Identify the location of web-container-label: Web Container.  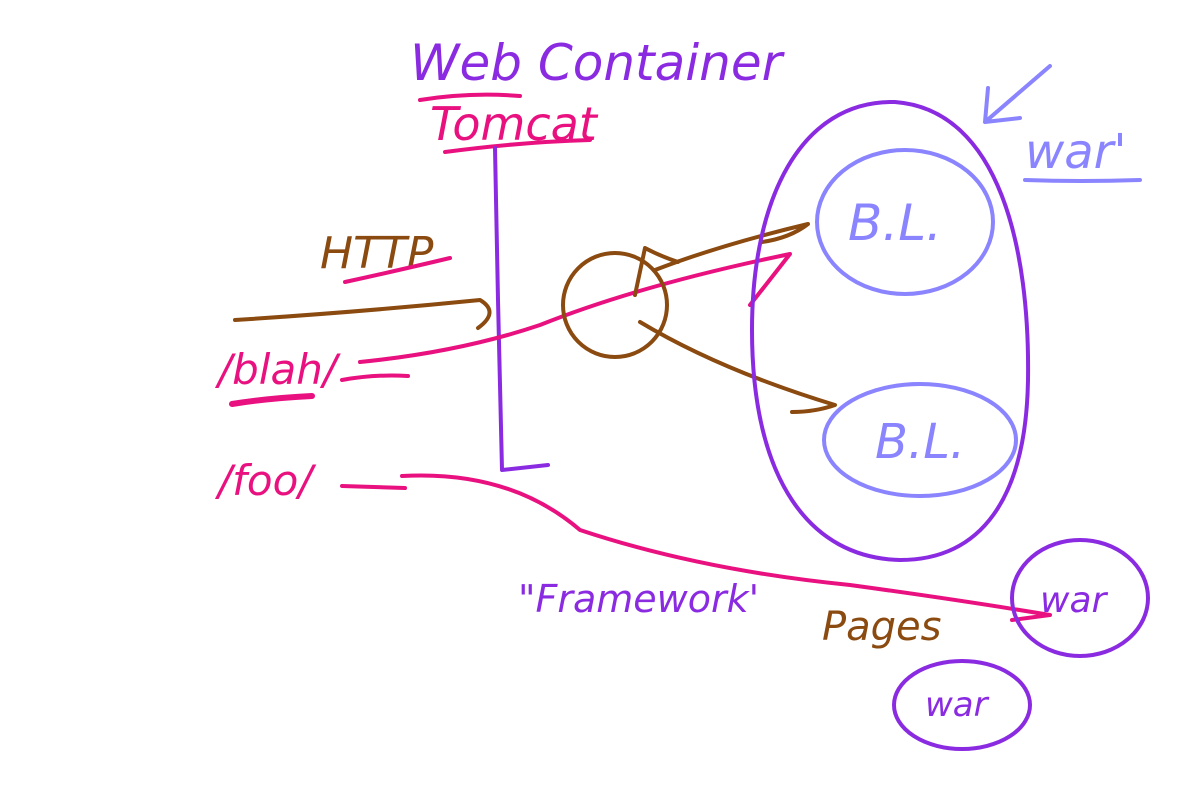
(598, 63).